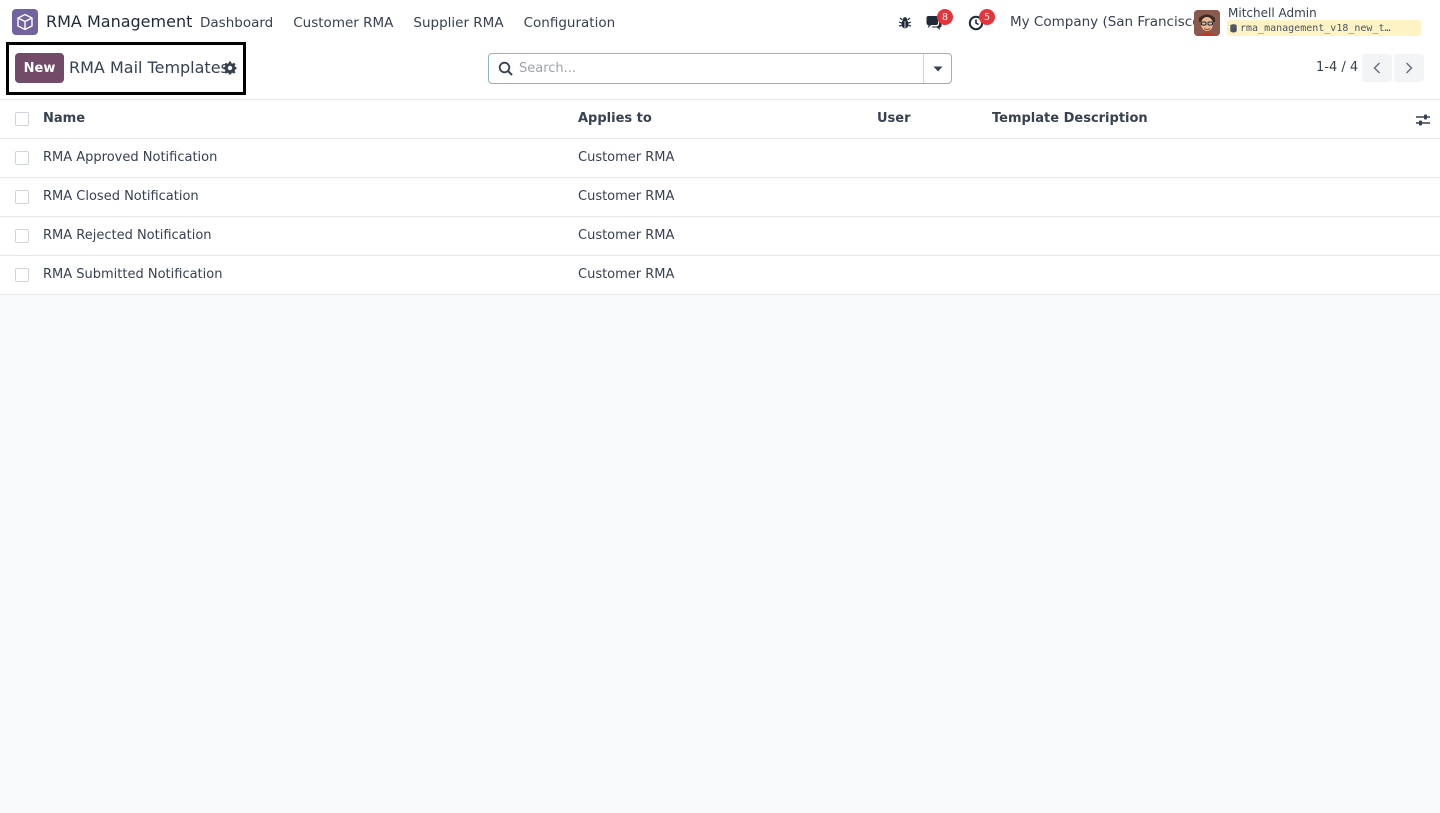 This screenshot has width=1440, height=813. I want to click on table-row: RMA Approved Notification Customer RMA, so click(720, 158).